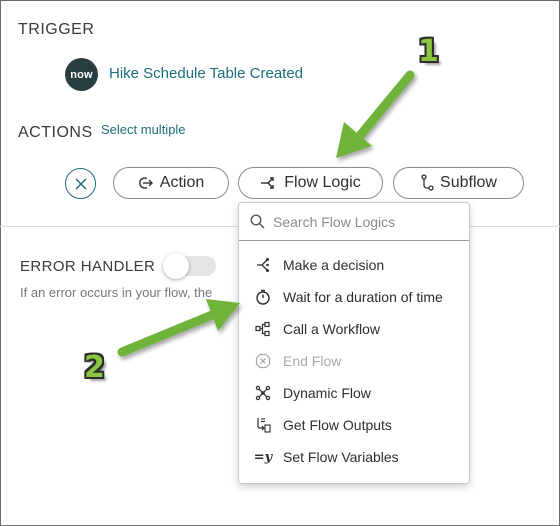 This screenshot has height=526, width=560. I want to click on dropdown-scroll-fade, so click(354, 480).